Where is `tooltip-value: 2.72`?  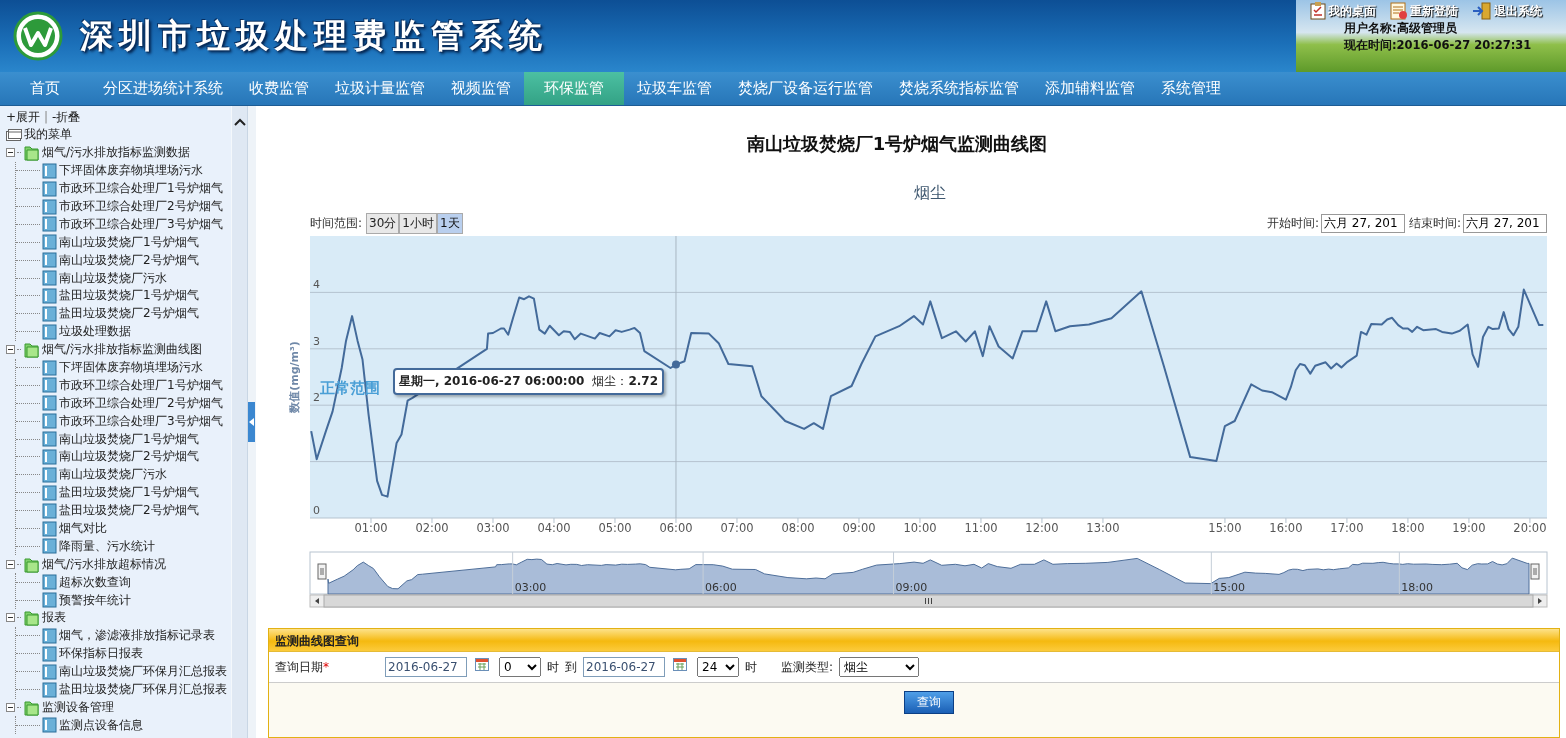
tooltip-value: 2.72 is located at coordinates (643, 380).